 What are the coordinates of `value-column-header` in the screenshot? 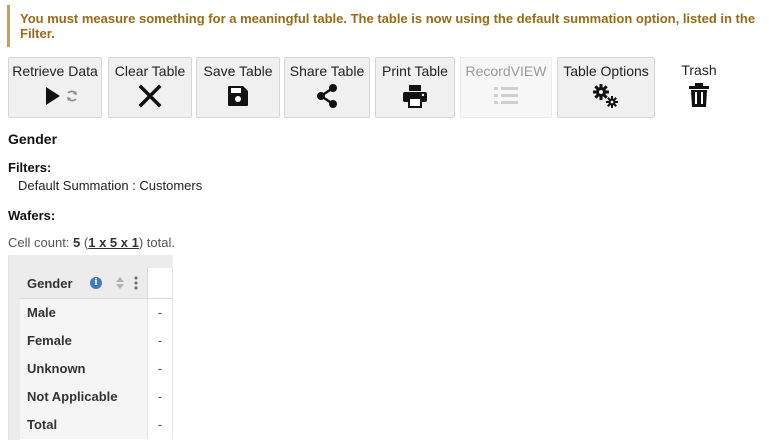 It's located at (160, 283).